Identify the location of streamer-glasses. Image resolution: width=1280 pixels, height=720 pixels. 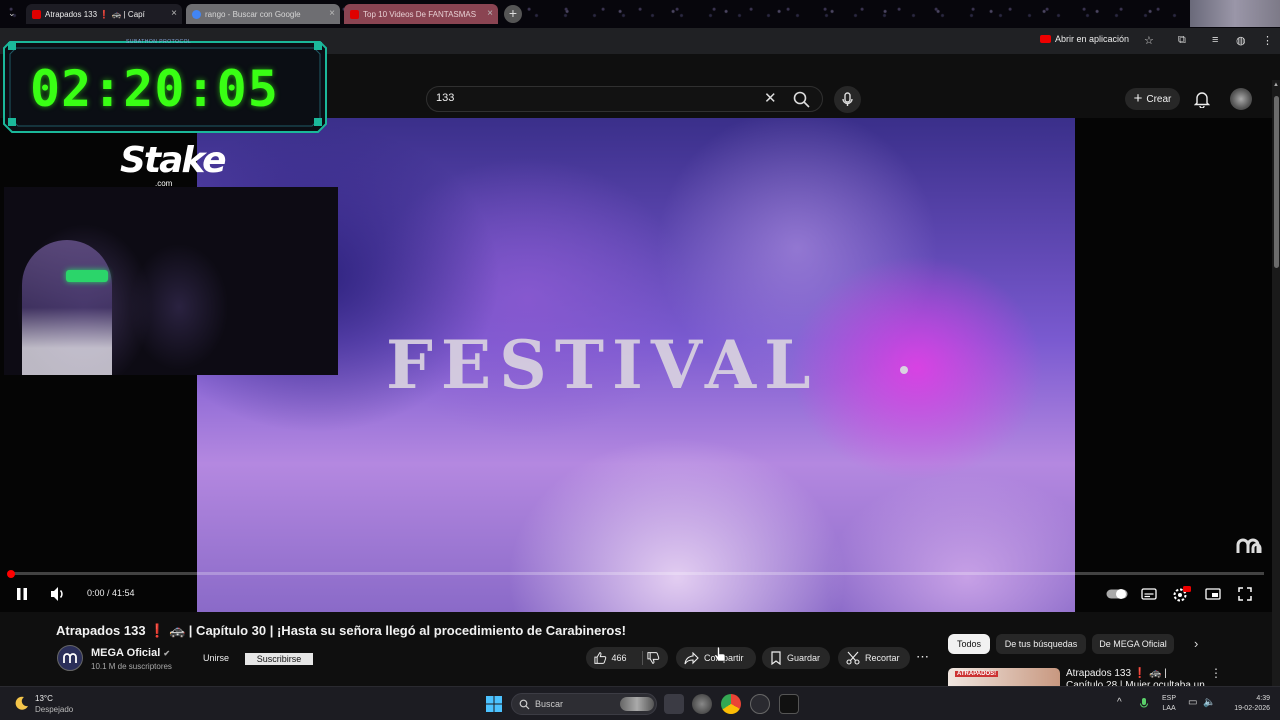
(87, 276).